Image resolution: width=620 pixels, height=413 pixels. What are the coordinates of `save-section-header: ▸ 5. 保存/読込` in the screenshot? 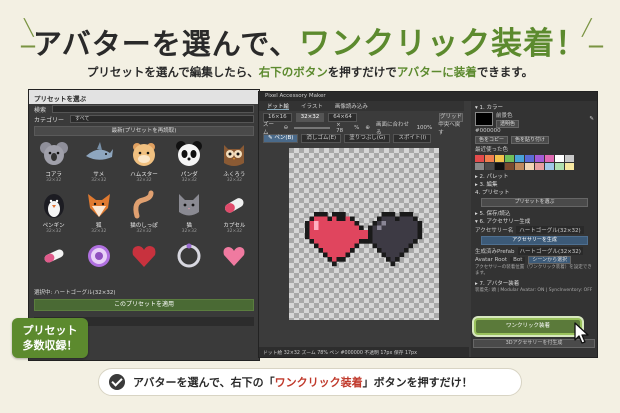 It's located at (534, 213).